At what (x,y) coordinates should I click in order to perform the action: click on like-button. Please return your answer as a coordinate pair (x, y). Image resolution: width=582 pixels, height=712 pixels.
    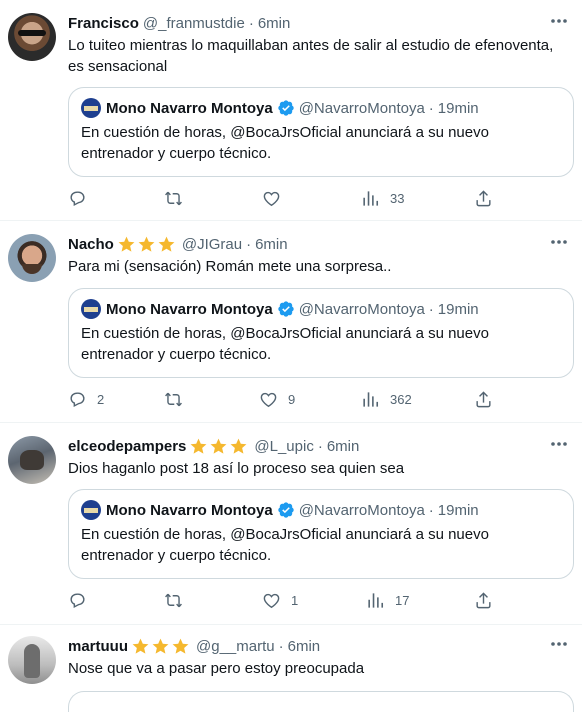
    Looking at the image, I should click on (276, 198).